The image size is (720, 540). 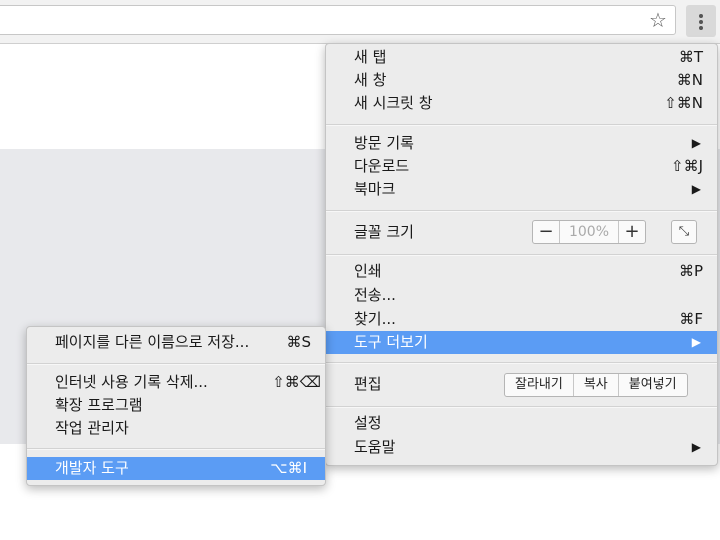 I want to click on copy-button: 복사, so click(x=596, y=385).